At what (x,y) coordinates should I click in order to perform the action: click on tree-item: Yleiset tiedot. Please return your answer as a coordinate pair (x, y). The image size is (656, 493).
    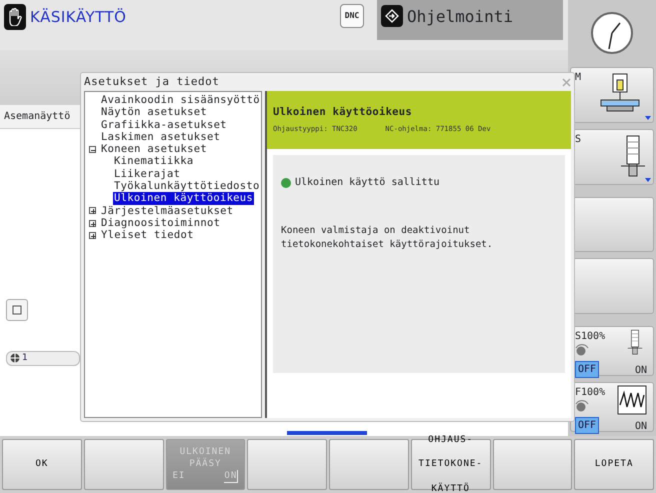
    Looking at the image, I should click on (147, 235).